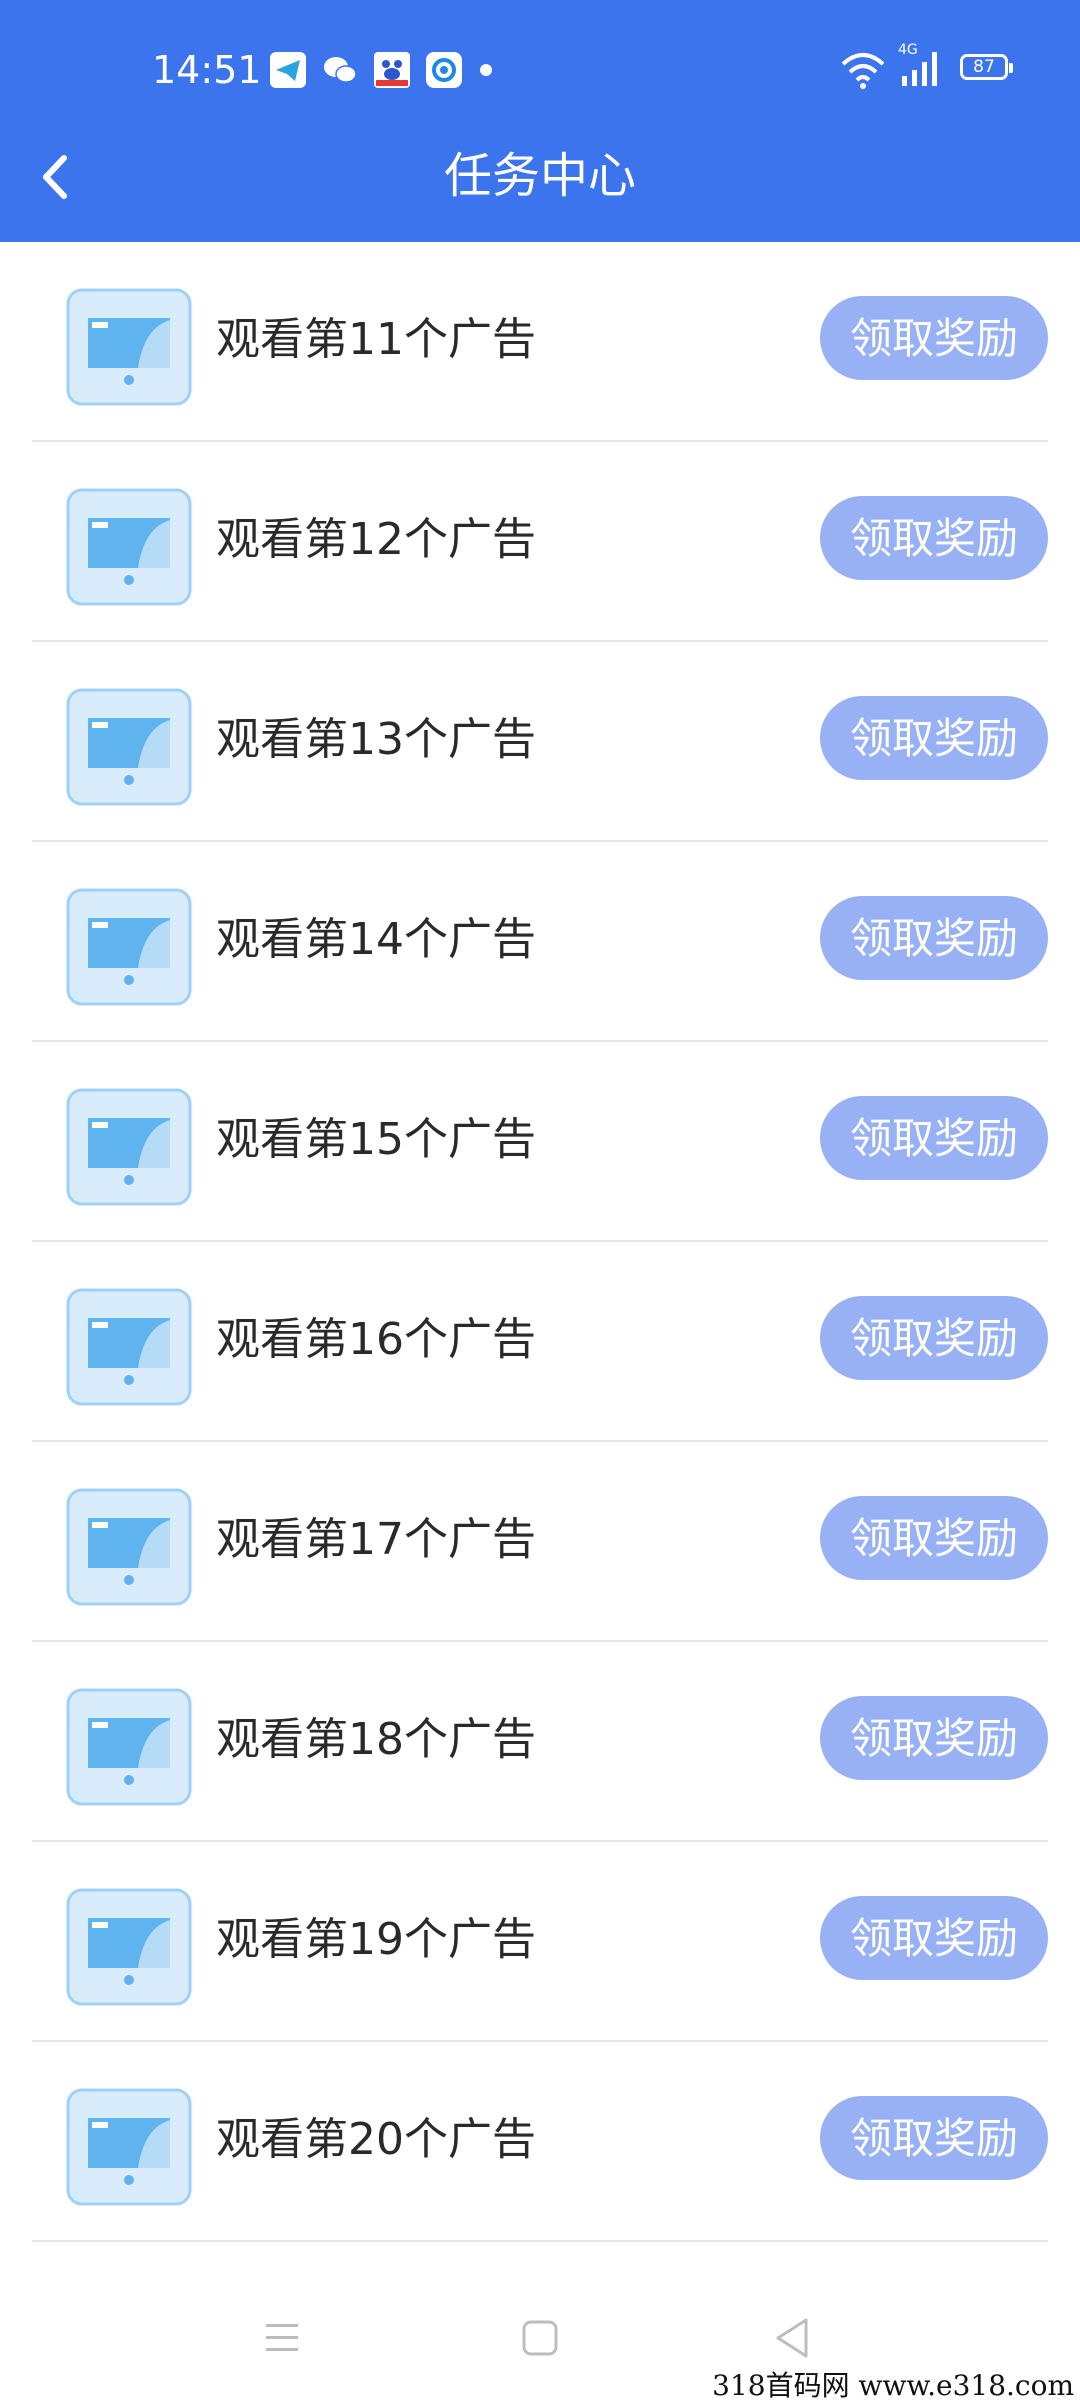 The width and height of the screenshot is (1080, 2404). Describe the element at coordinates (540, 1742) in the screenshot. I see `task-row: 观看第18个广告 领取奖励` at that location.